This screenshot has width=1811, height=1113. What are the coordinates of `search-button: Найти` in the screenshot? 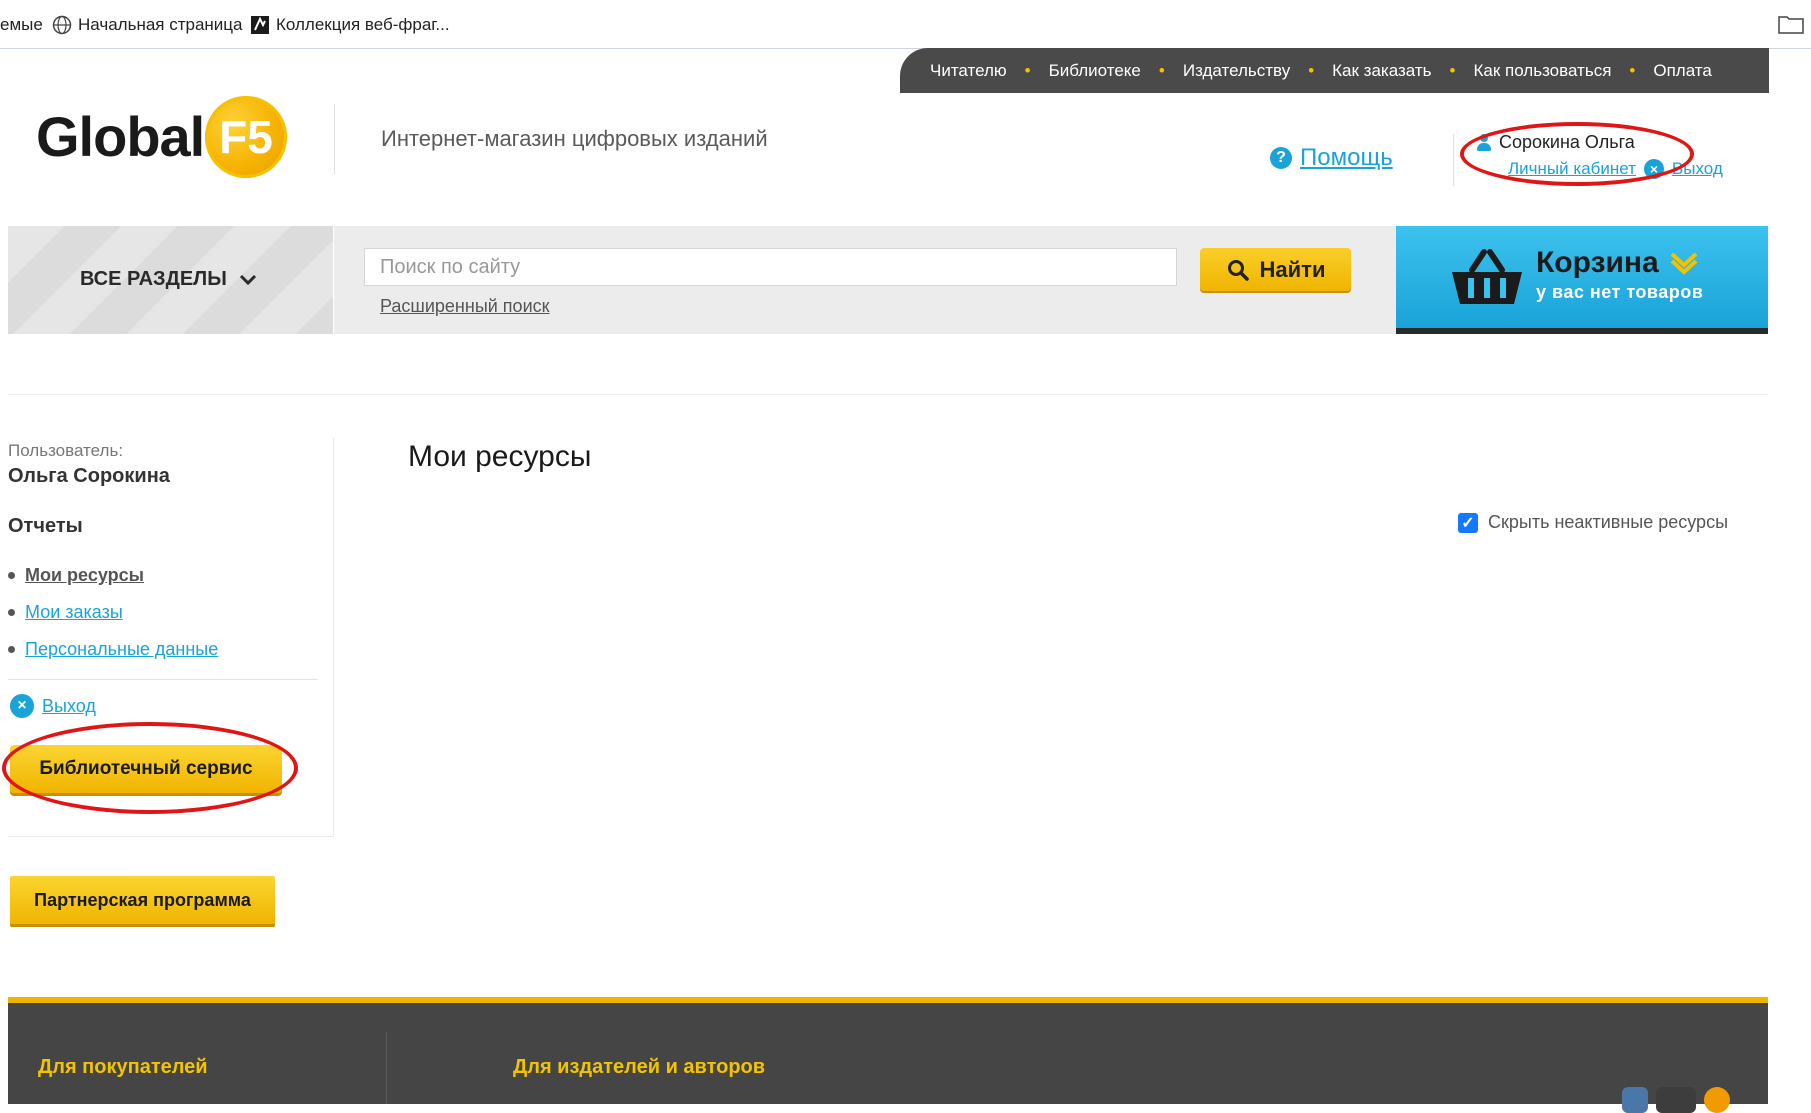 It's located at (1275, 269).